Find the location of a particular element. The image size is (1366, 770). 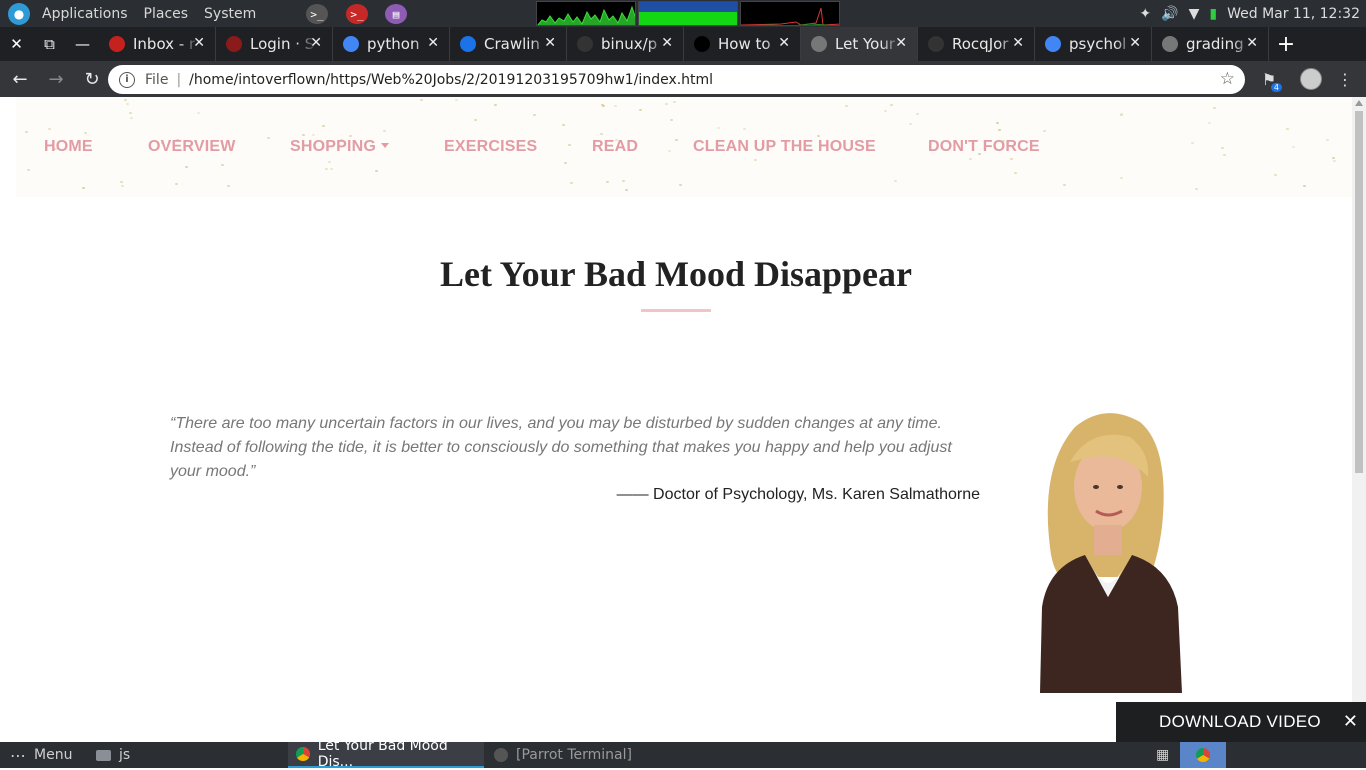

tab-title: psychol is located at coordinates (1098, 44).